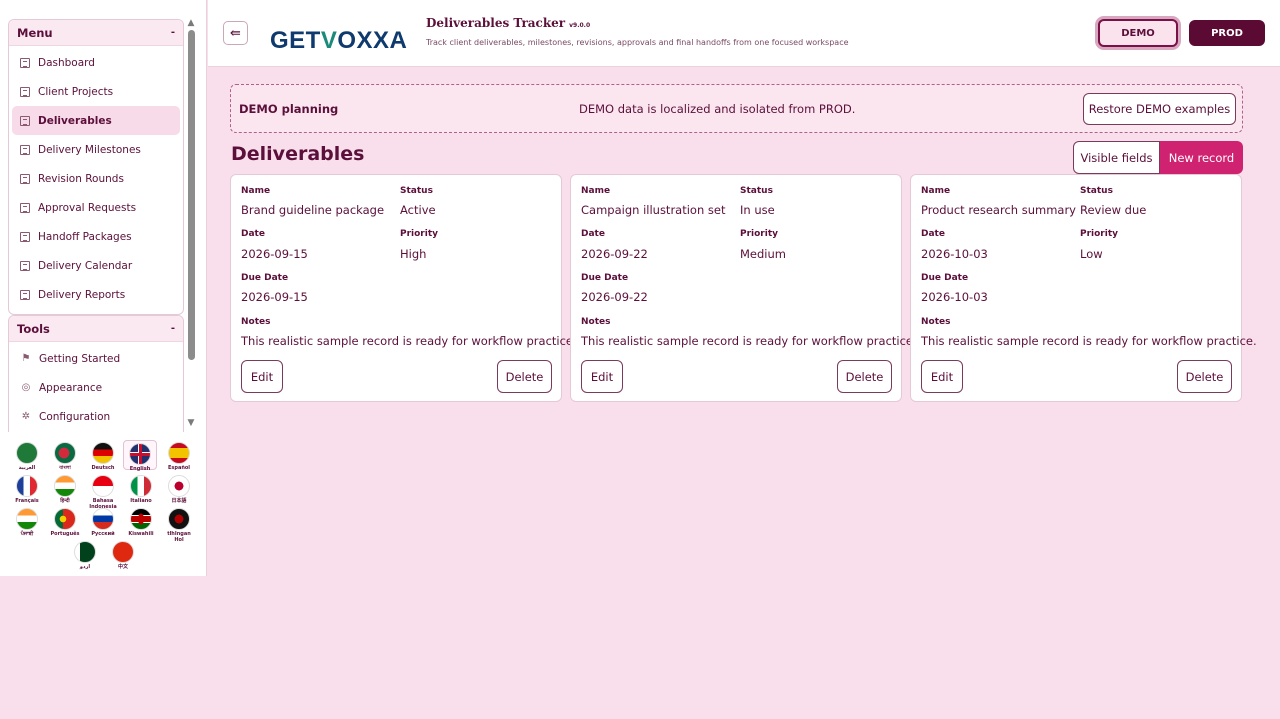  I want to click on language-indonesian: Bahasa Indonesia, so click(103, 492).